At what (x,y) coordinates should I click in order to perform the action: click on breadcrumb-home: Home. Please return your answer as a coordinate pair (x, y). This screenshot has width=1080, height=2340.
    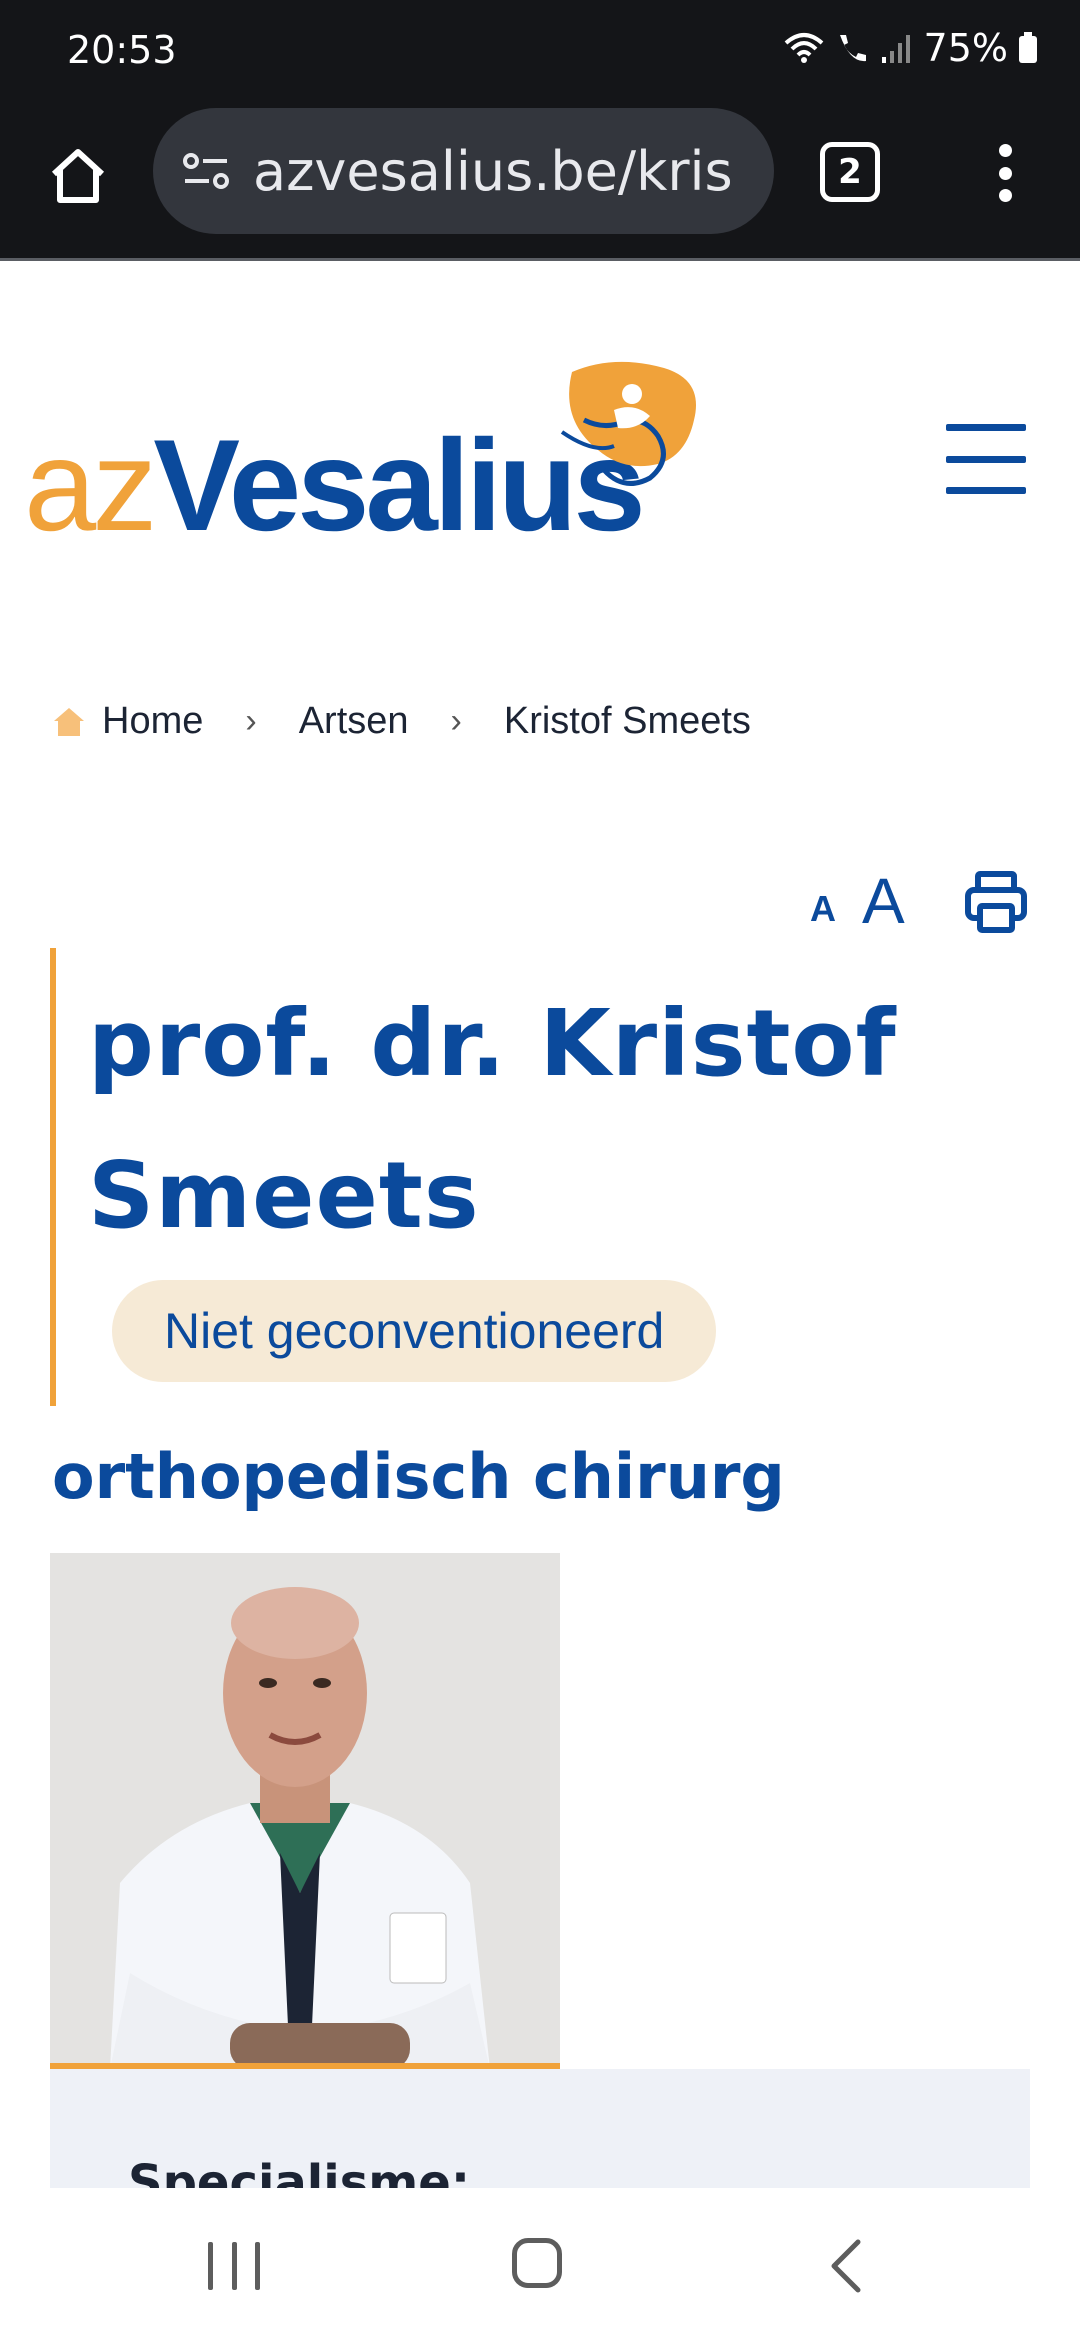
    Looking at the image, I should click on (152, 721).